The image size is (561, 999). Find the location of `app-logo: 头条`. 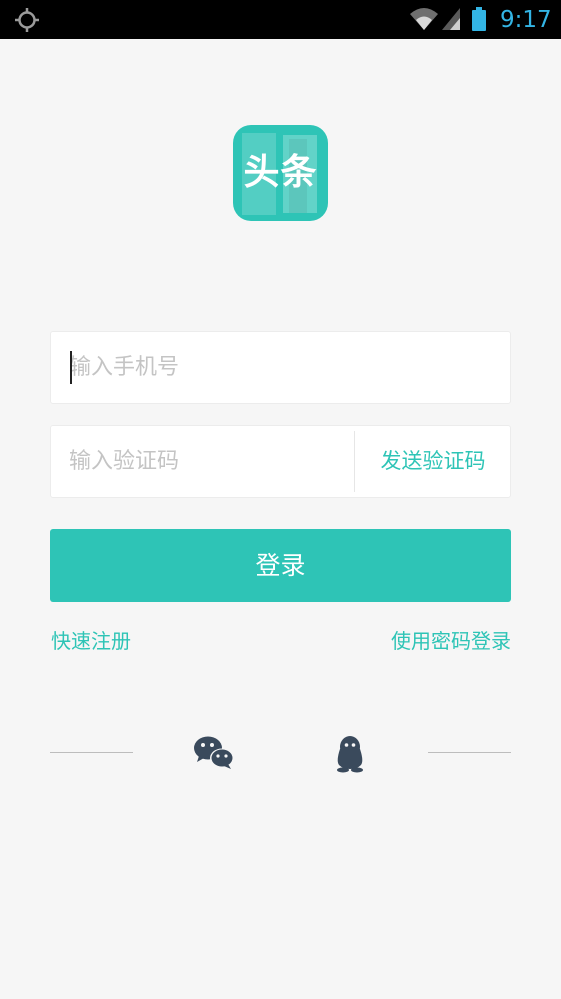

app-logo: 头条 is located at coordinates (280, 173).